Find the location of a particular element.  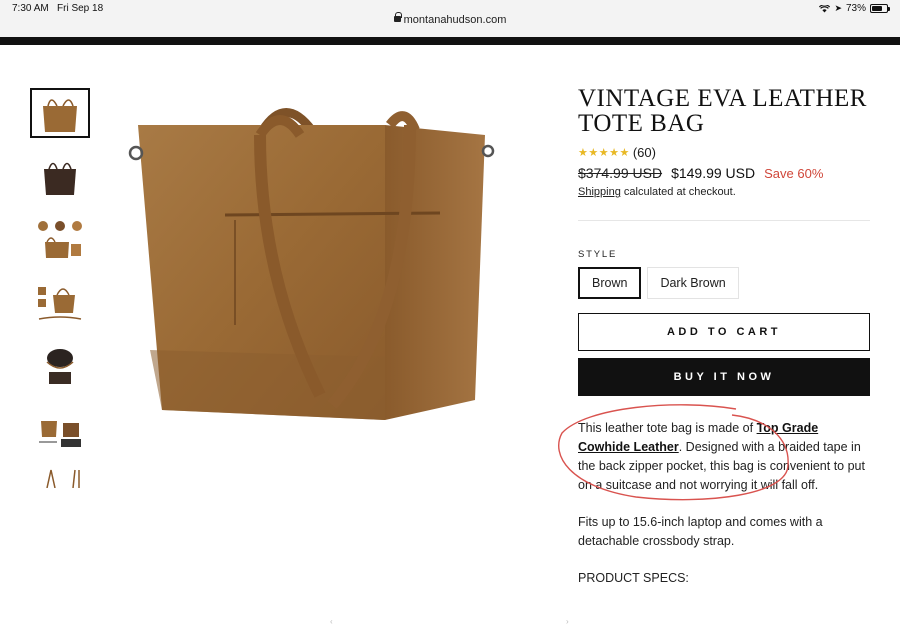

url-bar: montanahudson.com is located at coordinates (450, 19).